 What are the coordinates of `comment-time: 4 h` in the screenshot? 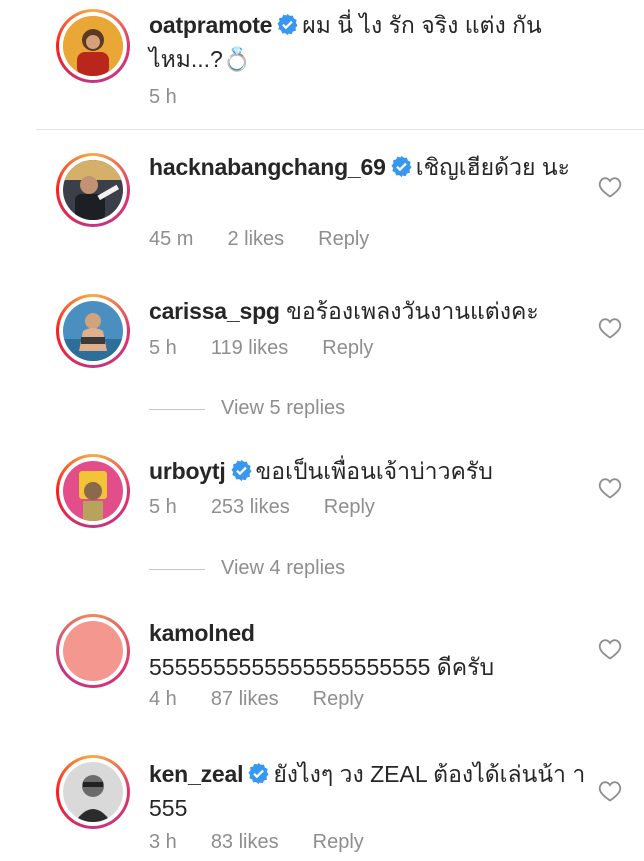 It's located at (163, 699).